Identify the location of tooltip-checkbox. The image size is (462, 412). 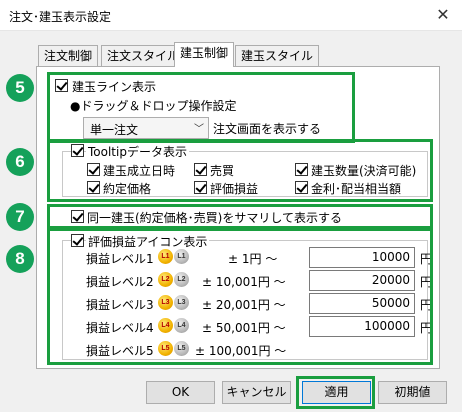
(77, 150).